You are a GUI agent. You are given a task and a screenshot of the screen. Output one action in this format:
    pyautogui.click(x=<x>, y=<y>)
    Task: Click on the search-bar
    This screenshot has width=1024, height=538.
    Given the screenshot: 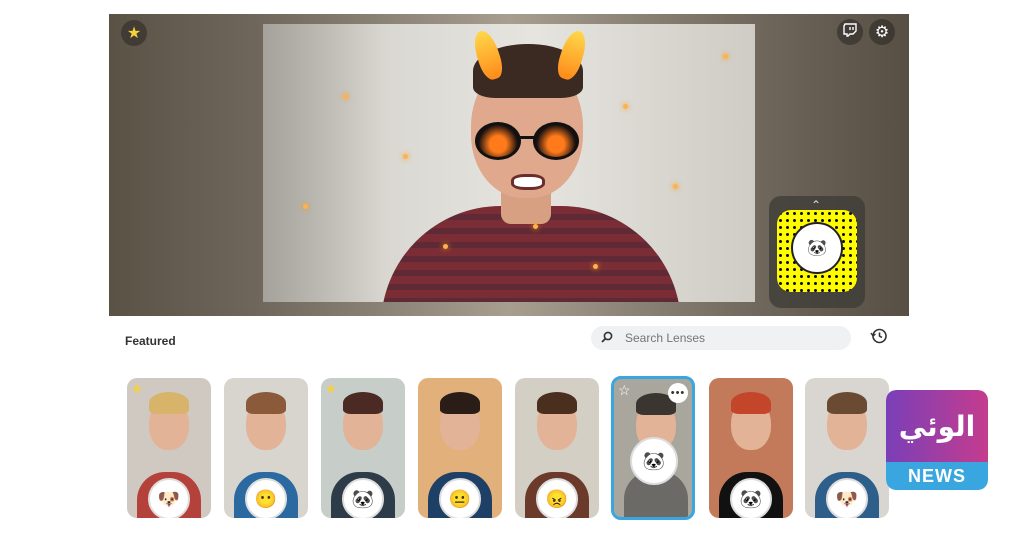 What is the action you would take?
    pyautogui.click(x=721, y=338)
    